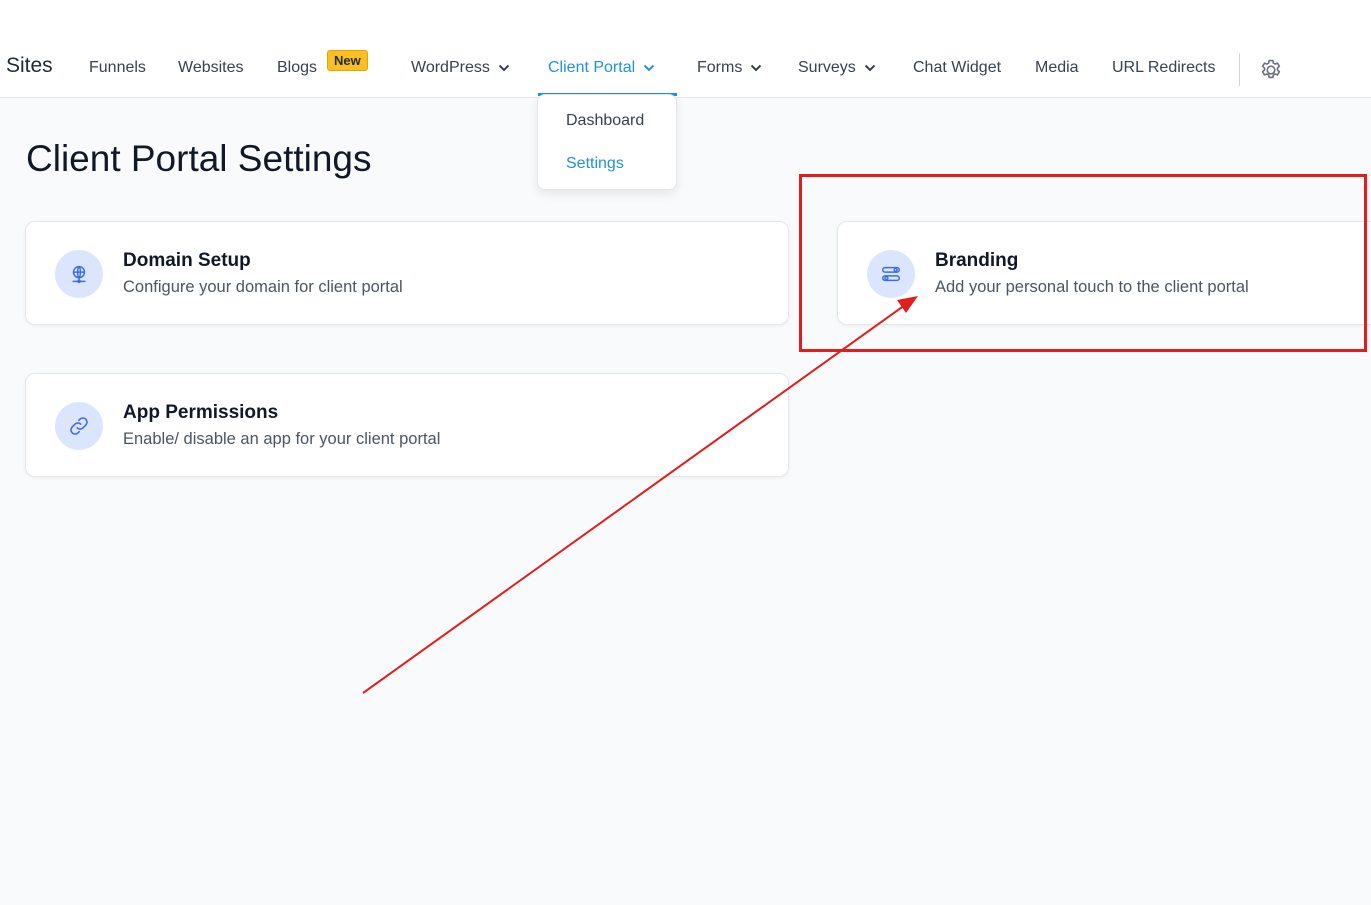 The width and height of the screenshot is (1371, 905). Describe the element at coordinates (595, 164) in the screenshot. I see `dropdown-item-settings: Settings` at that location.